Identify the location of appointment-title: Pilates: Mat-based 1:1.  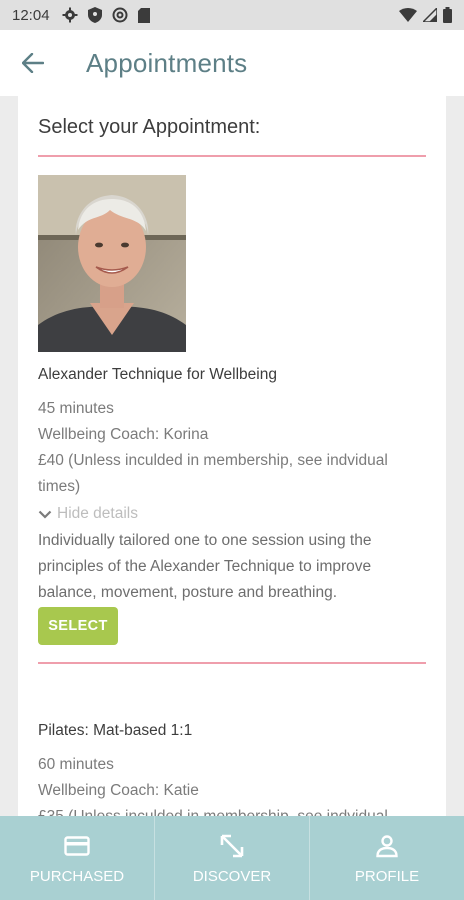
(115, 730).